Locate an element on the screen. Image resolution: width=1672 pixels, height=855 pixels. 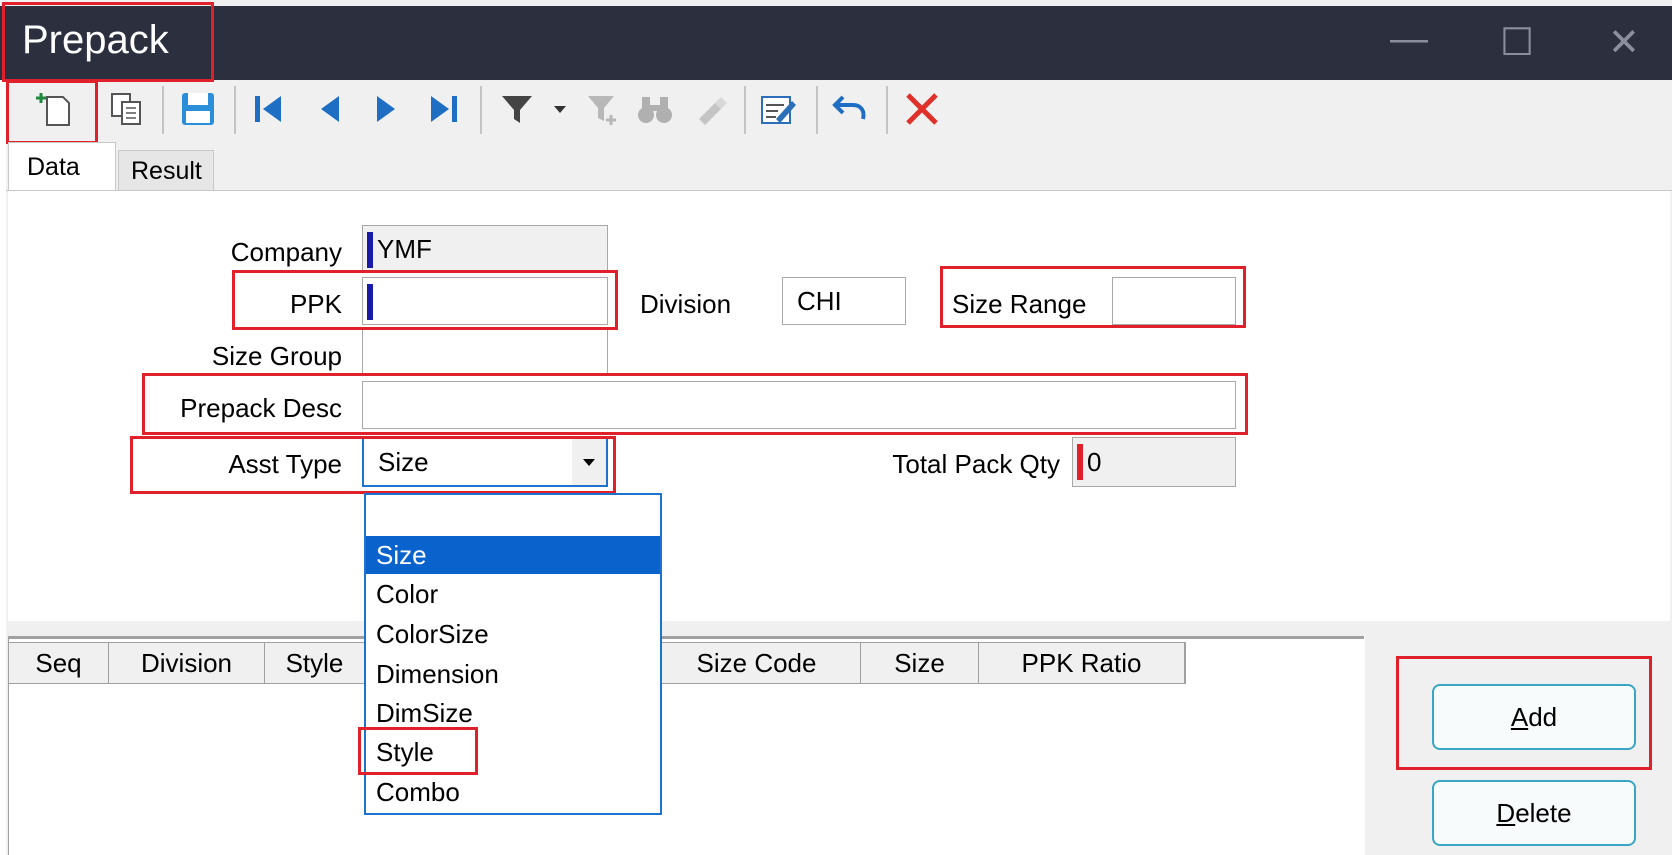
add-button: Add is located at coordinates (1534, 717).